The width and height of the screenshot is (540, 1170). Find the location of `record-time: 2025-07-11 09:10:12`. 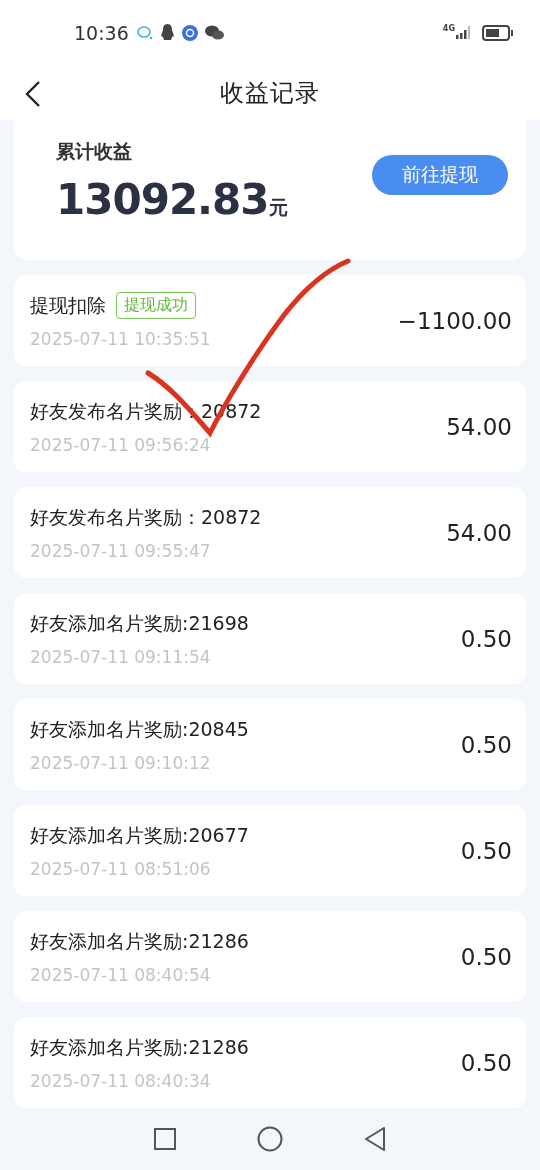

record-time: 2025-07-11 09:10:12 is located at coordinates (121, 762).